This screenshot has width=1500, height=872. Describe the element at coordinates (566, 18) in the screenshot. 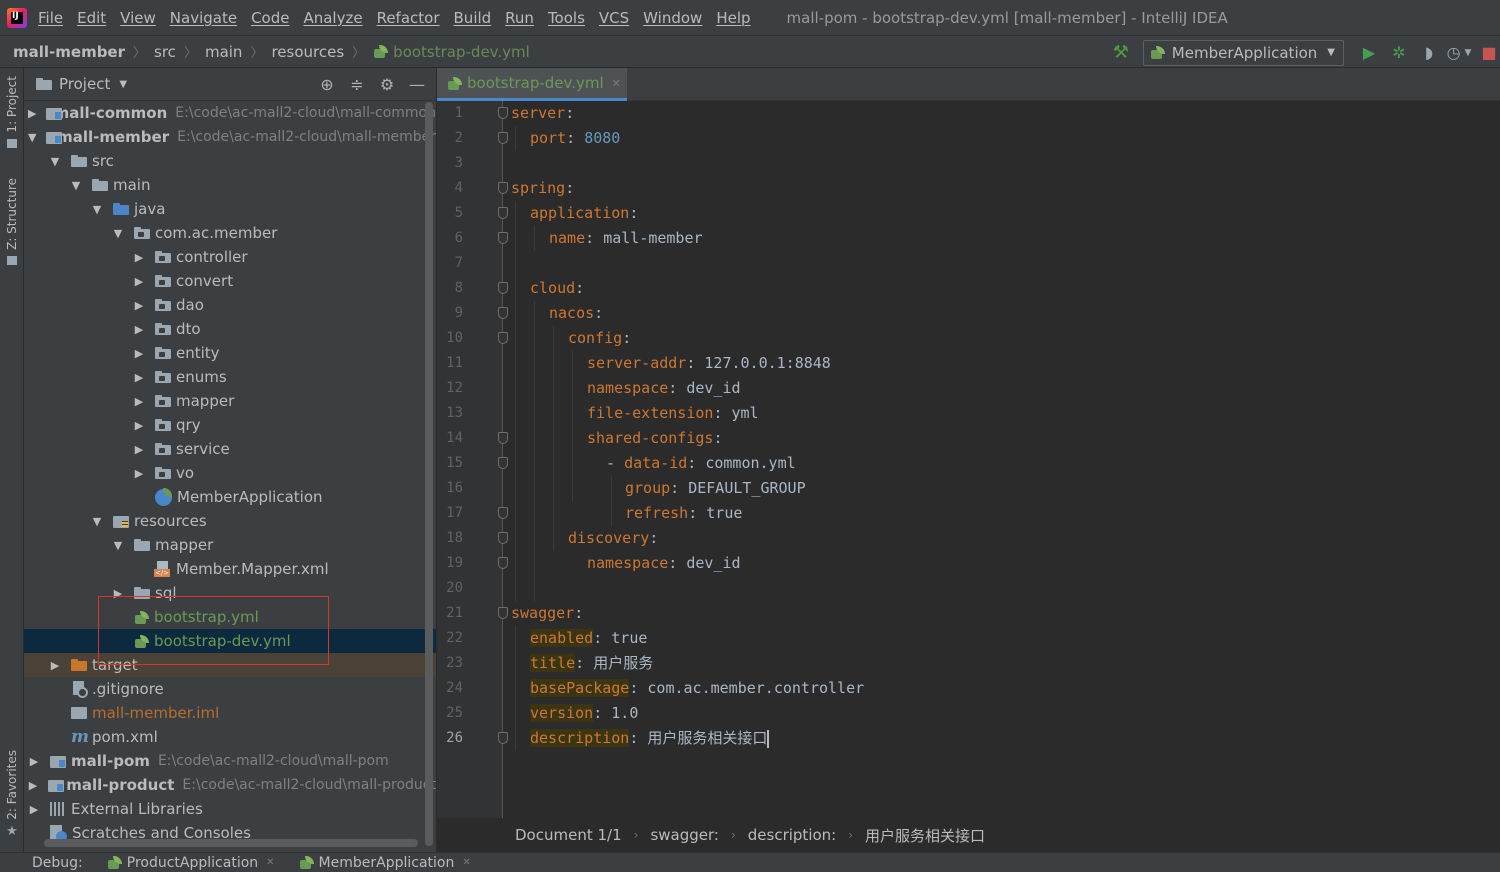

I see `menu-tools: Tools` at that location.